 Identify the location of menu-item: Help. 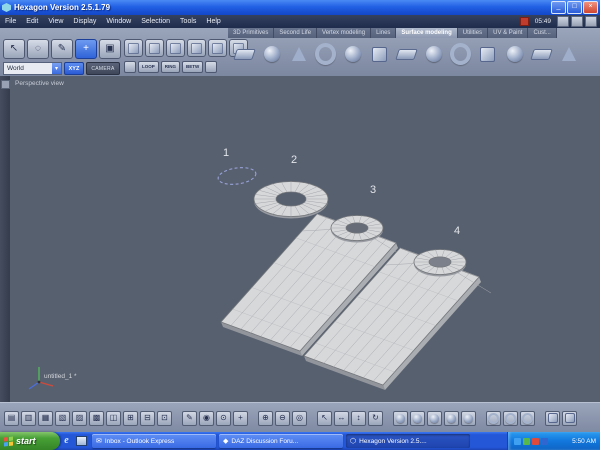
(213, 21).